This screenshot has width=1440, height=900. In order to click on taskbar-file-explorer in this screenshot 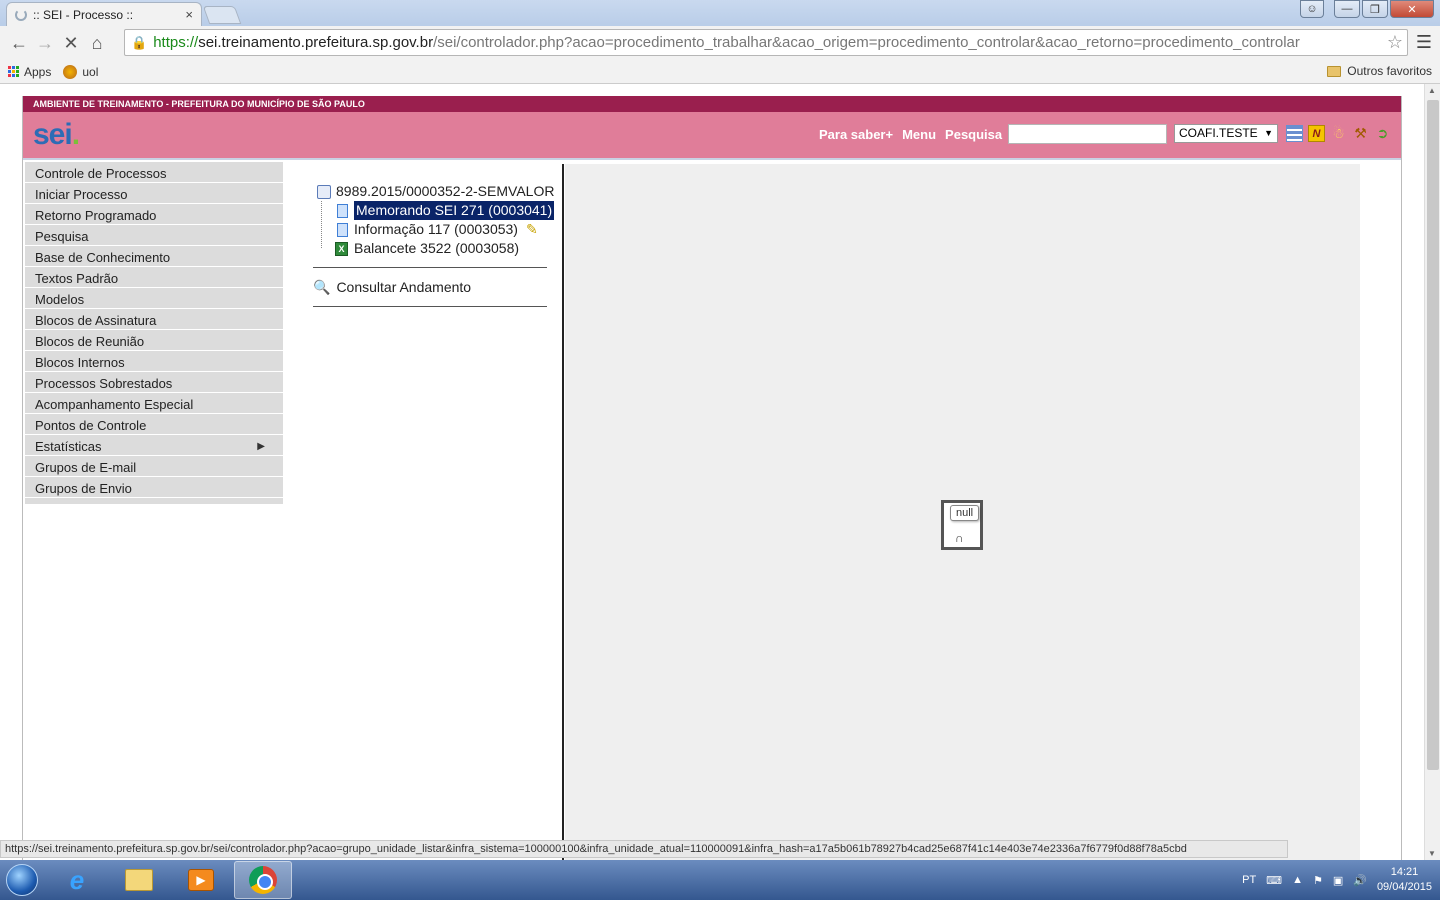, I will do `click(139, 880)`.